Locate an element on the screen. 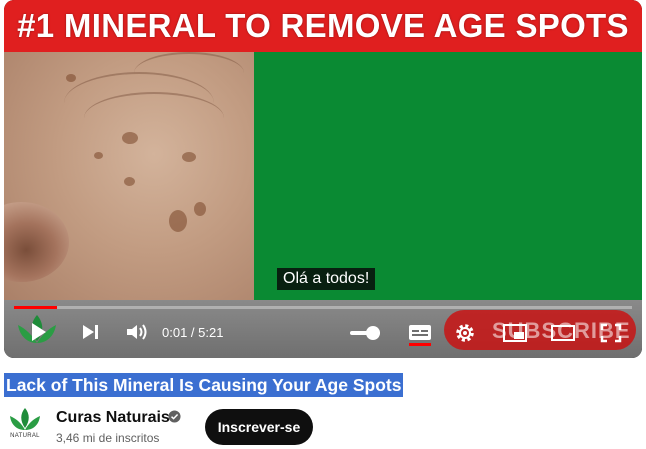  settings-icon is located at coordinates (465, 333).